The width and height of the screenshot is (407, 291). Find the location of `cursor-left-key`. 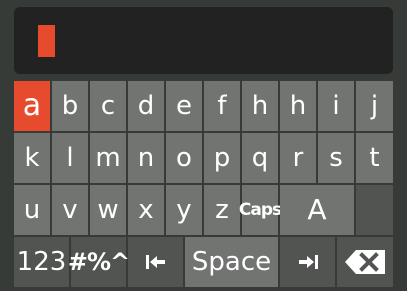

cursor-left-key is located at coordinates (155, 262).